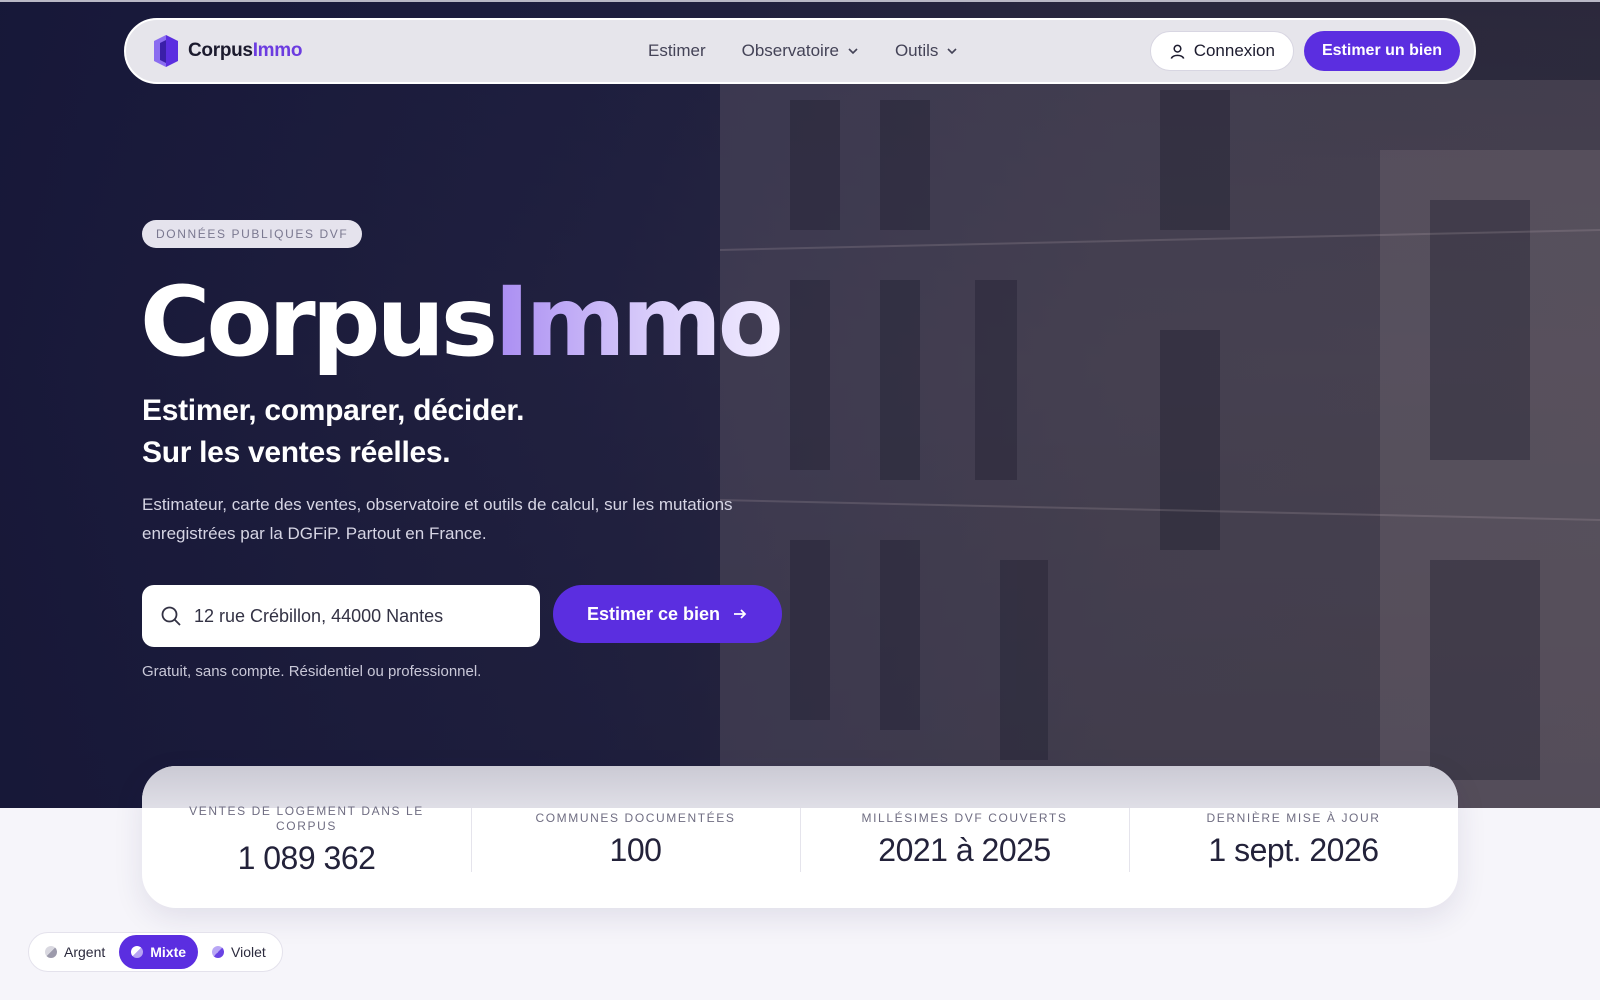 The width and height of the screenshot is (1600, 1000). I want to click on brand-name: CorpusImmo, so click(245, 50).